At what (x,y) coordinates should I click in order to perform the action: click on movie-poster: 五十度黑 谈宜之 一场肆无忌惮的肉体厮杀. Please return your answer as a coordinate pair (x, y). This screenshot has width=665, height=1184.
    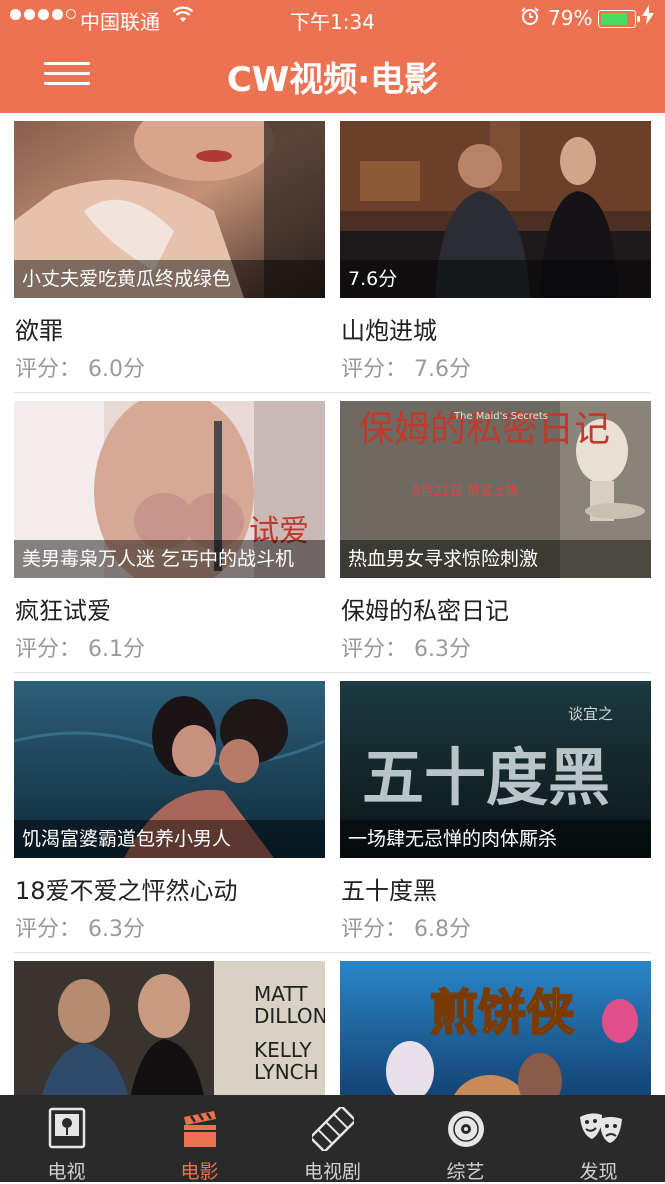
    Looking at the image, I should click on (495, 769).